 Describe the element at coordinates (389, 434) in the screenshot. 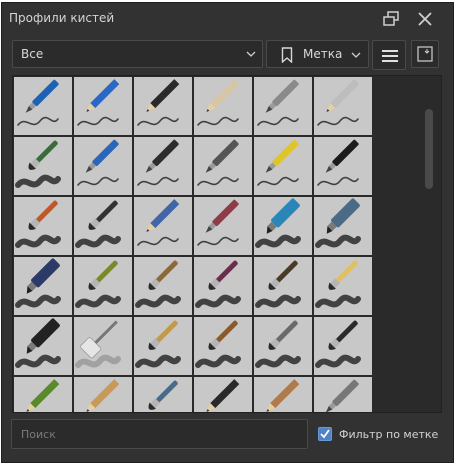

I see `filter-by-tag-label: Фильтр по метке` at that location.